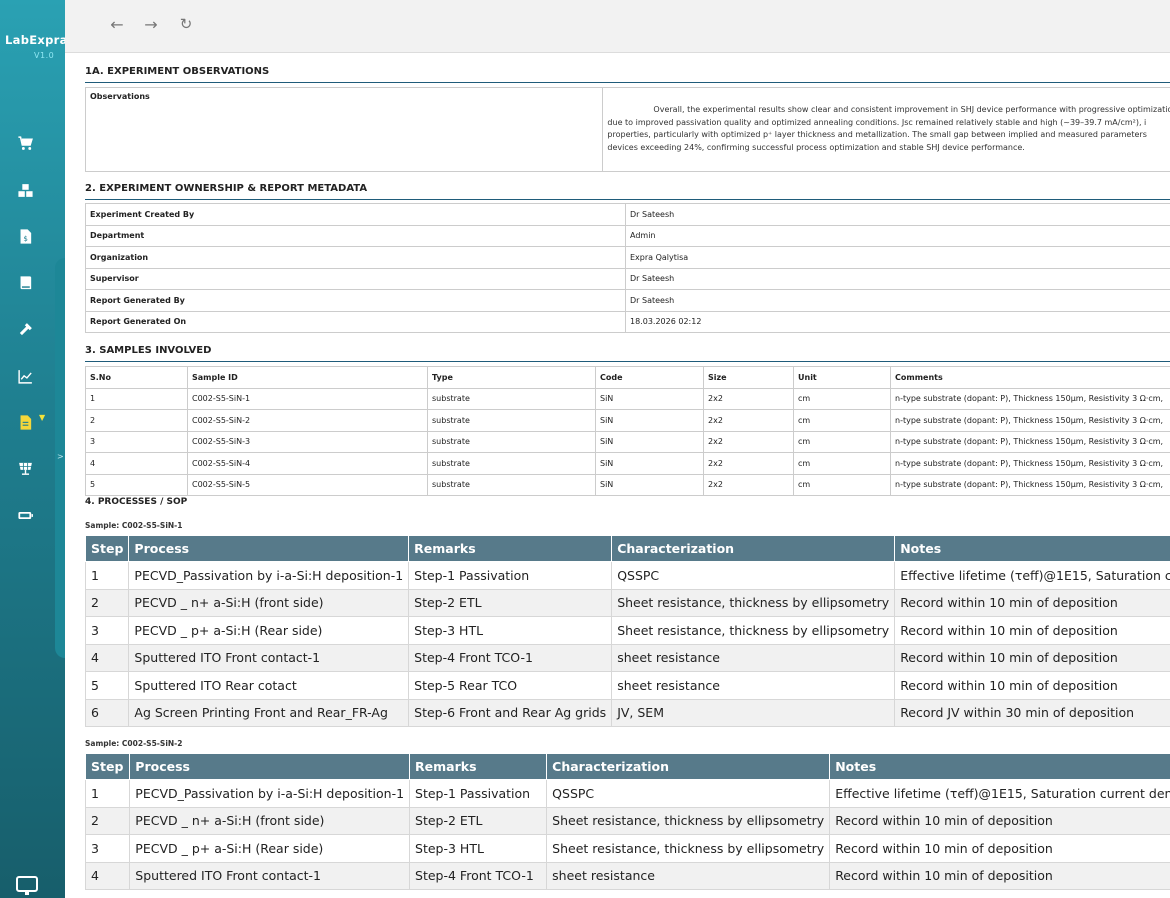  What do you see at coordinates (478, 820) in the screenshot?
I see `table-cell: Step-2 ETL` at bounding box center [478, 820].